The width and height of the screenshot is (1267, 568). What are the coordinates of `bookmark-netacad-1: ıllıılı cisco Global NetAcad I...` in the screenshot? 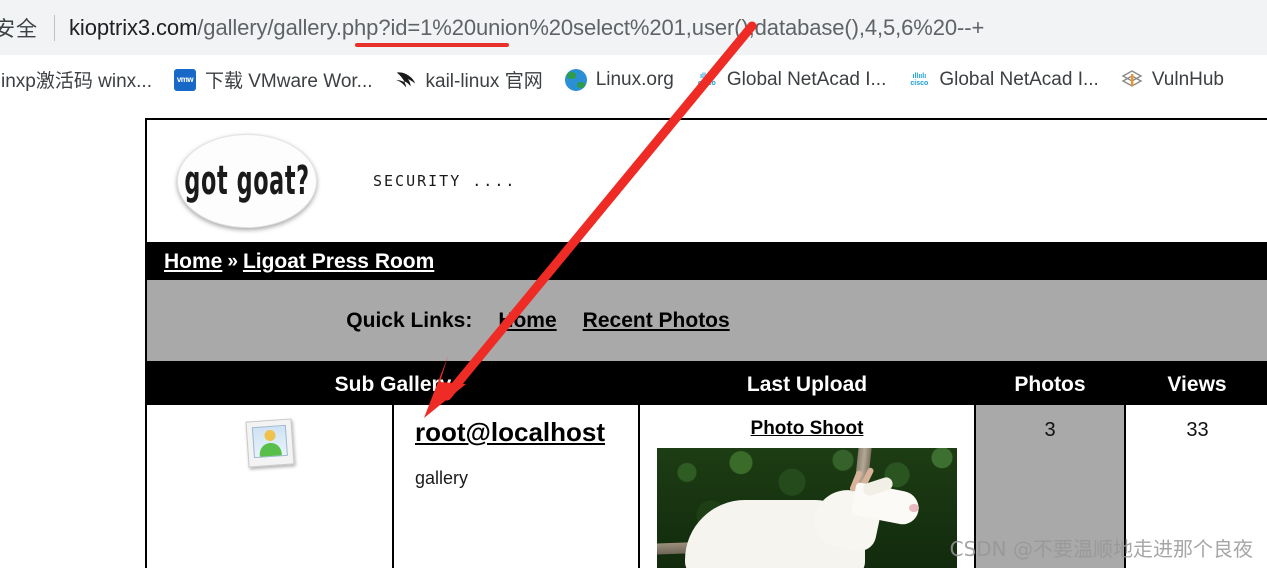 It's located at (791, 80).